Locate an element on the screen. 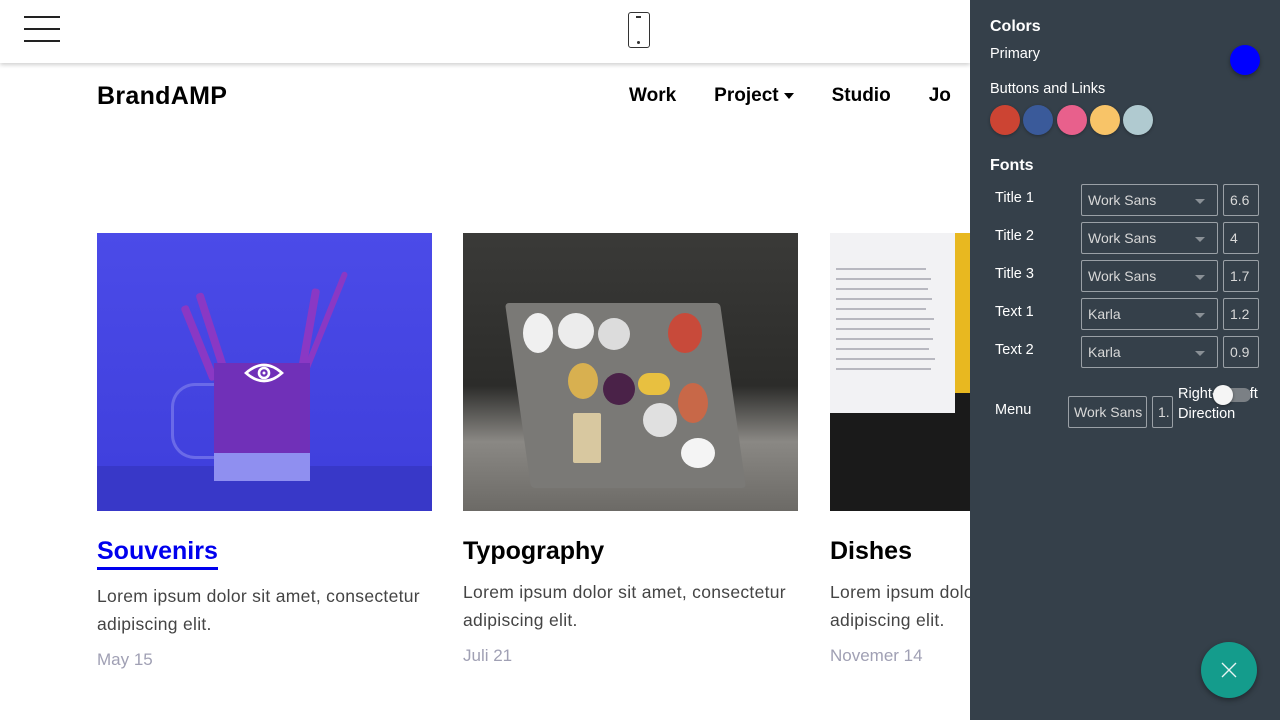  nav-label: Jo is located at coordinates (939, 95).